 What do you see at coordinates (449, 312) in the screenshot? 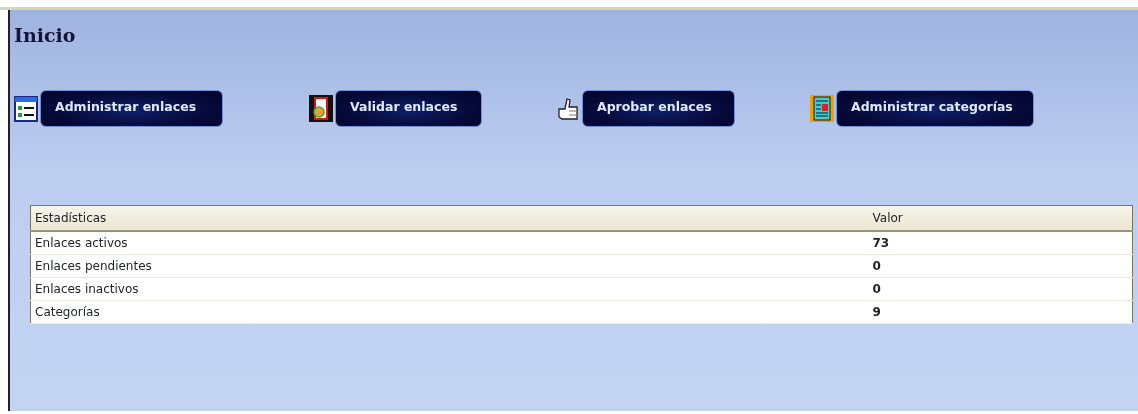
I see `table-cell: Categorías` at bounding box center [449, 312].